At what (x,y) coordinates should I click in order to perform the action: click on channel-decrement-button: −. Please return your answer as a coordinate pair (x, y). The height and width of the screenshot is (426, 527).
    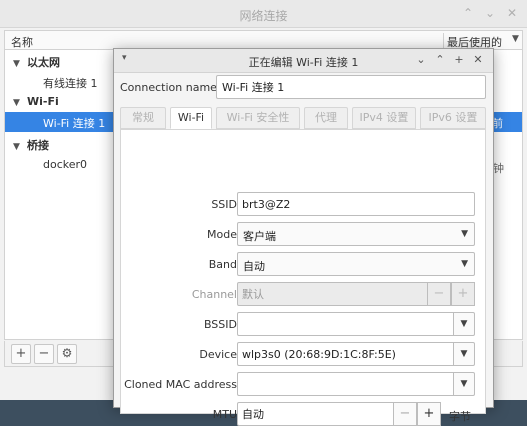
    Looking at the image, I should click on (439, 294).